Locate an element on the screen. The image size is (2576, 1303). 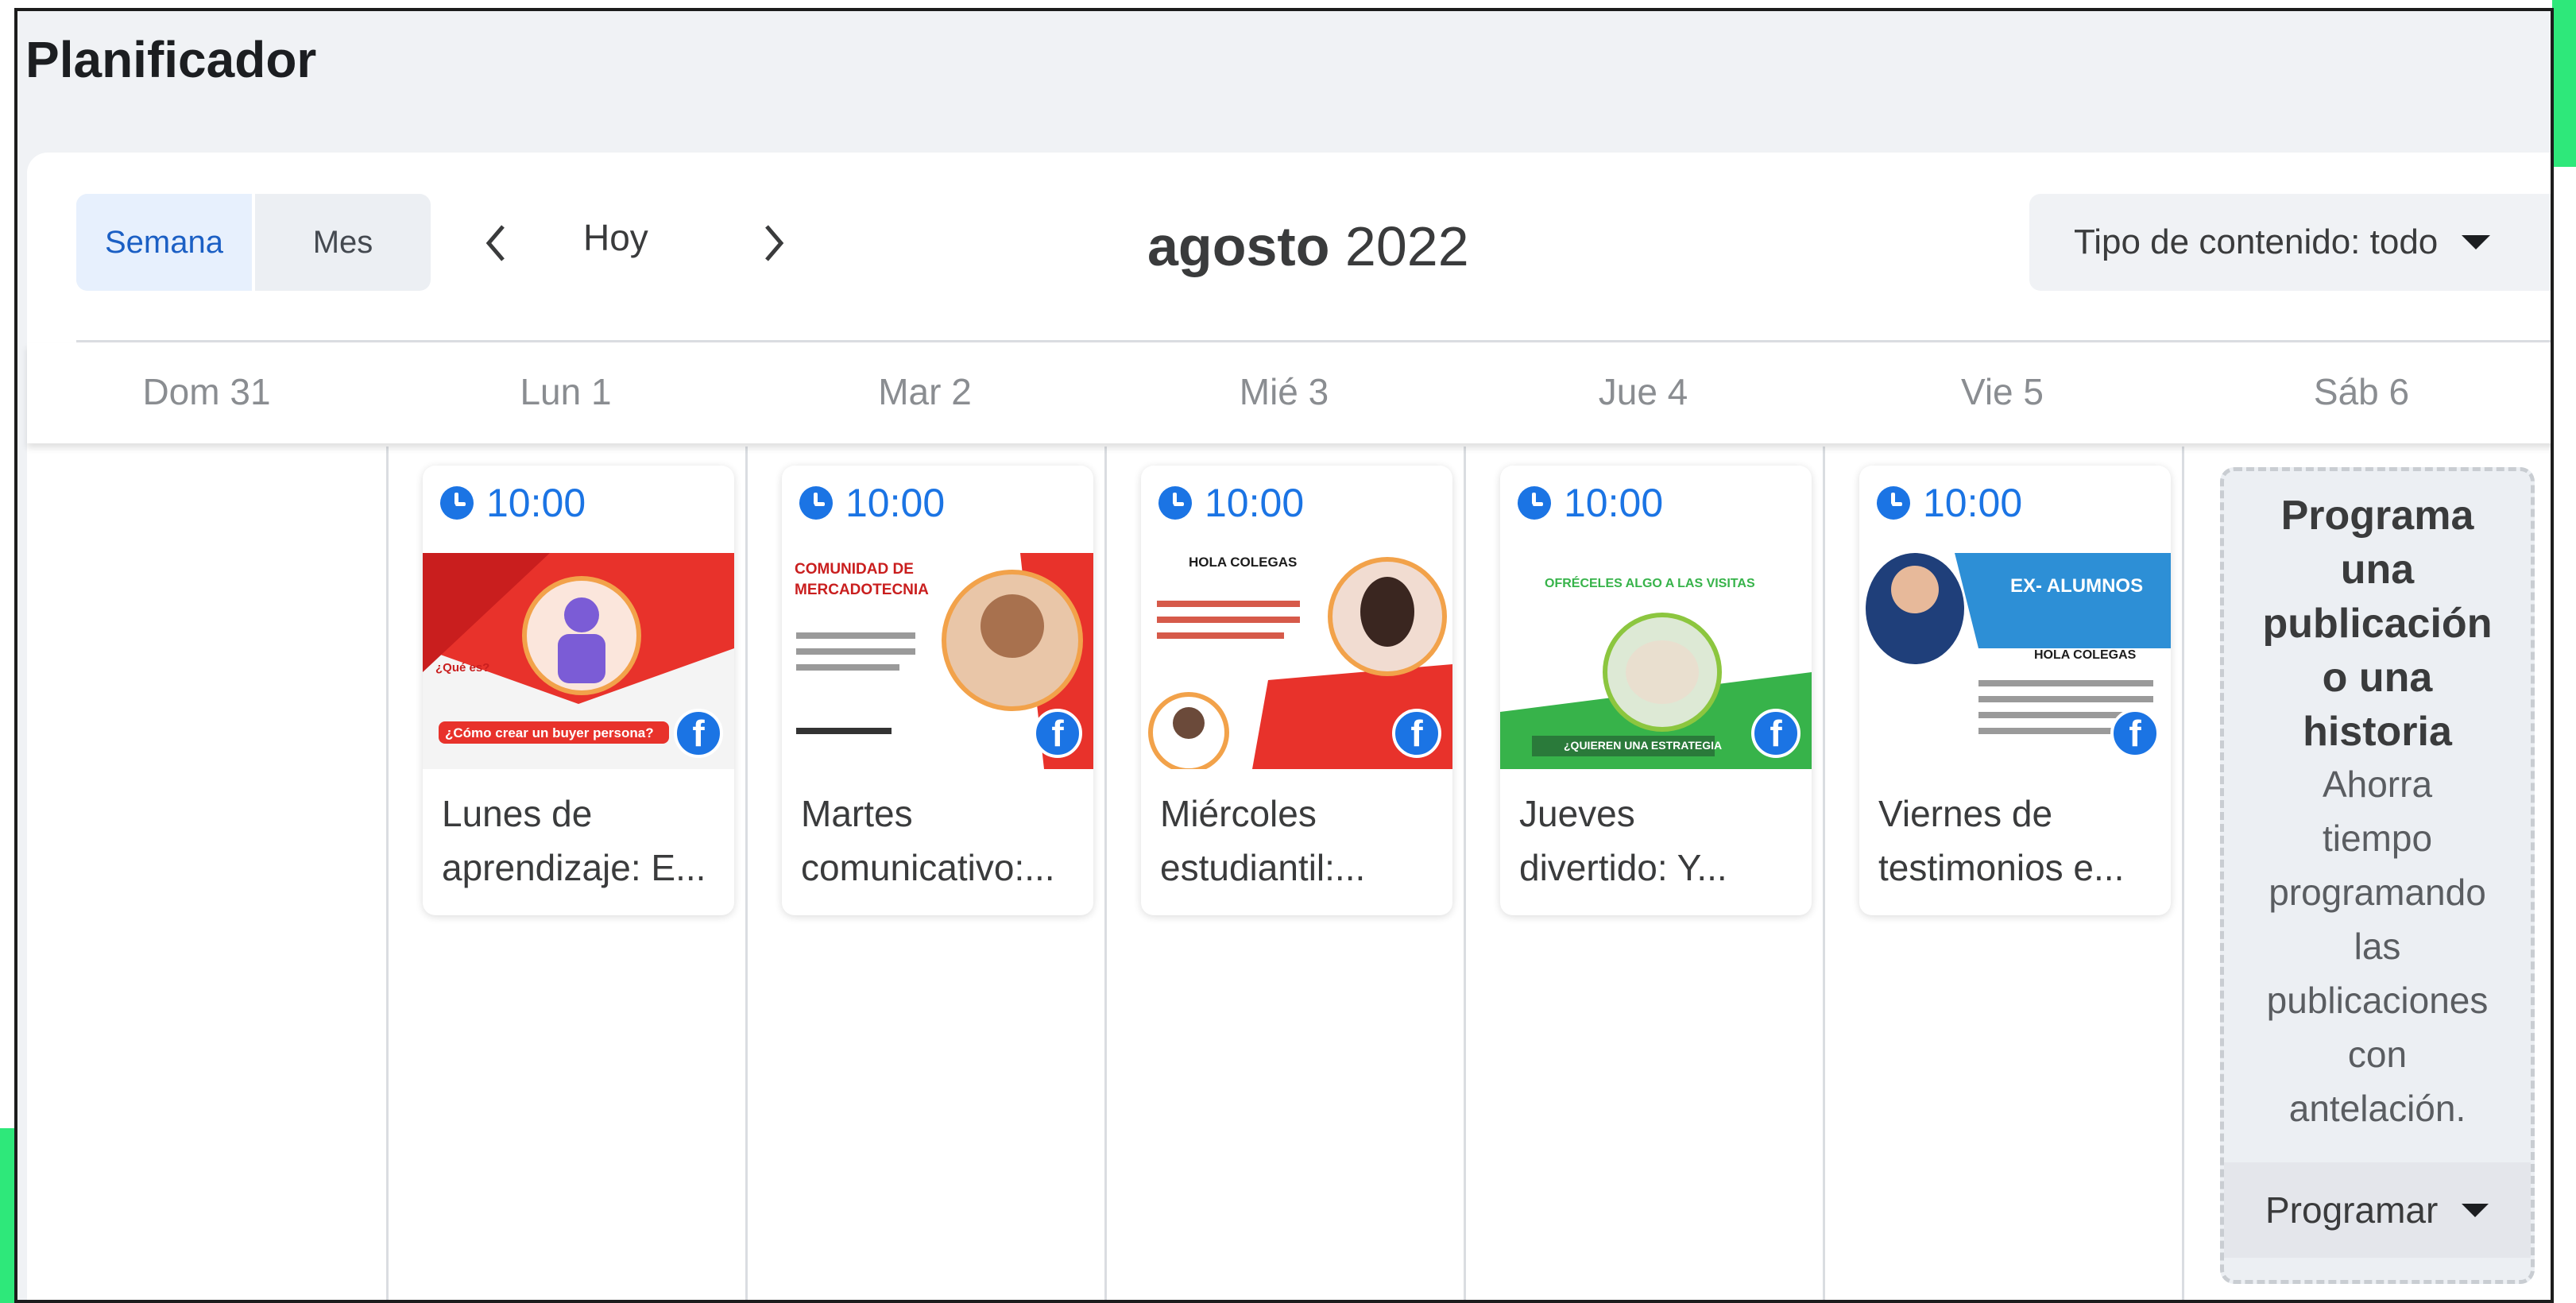
day-header-mon: Lun 1 is located at coordinates (566, 392).